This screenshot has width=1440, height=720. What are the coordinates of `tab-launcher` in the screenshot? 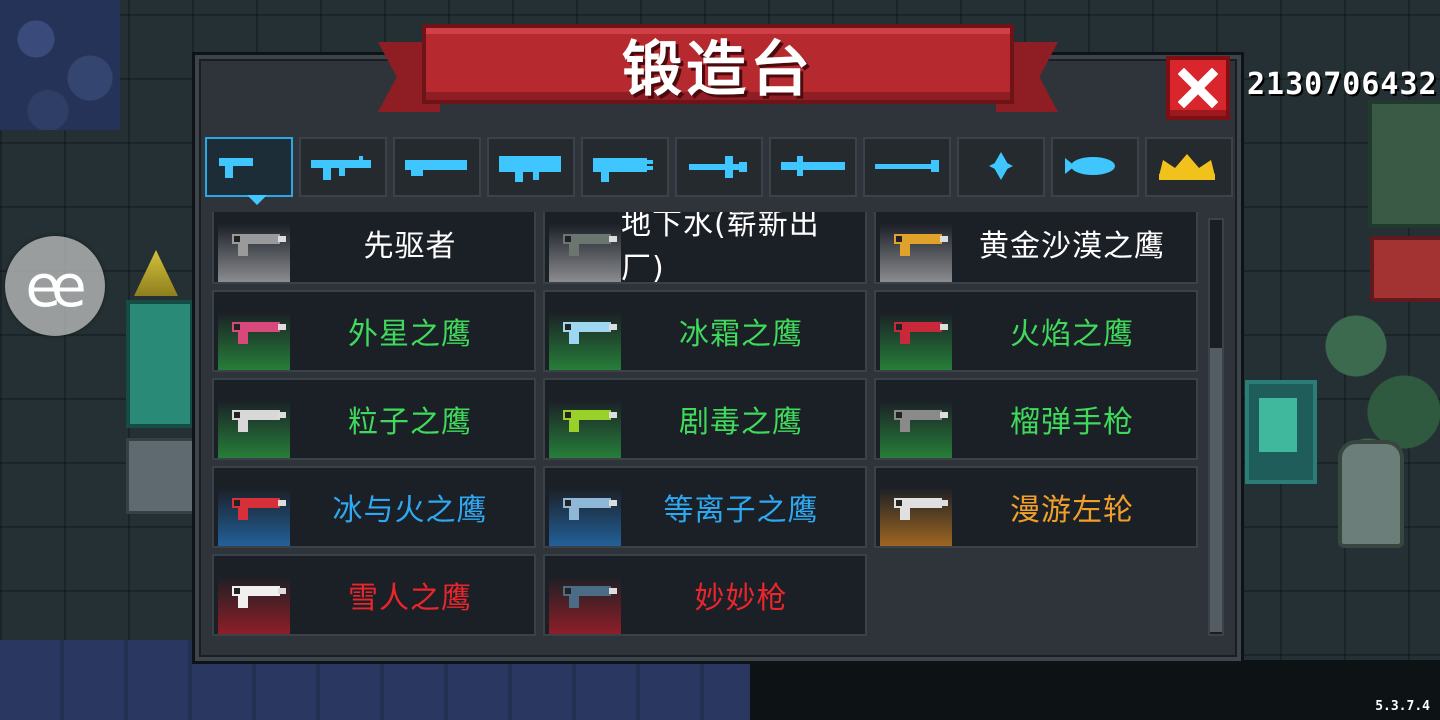 It's located at (531, 167).